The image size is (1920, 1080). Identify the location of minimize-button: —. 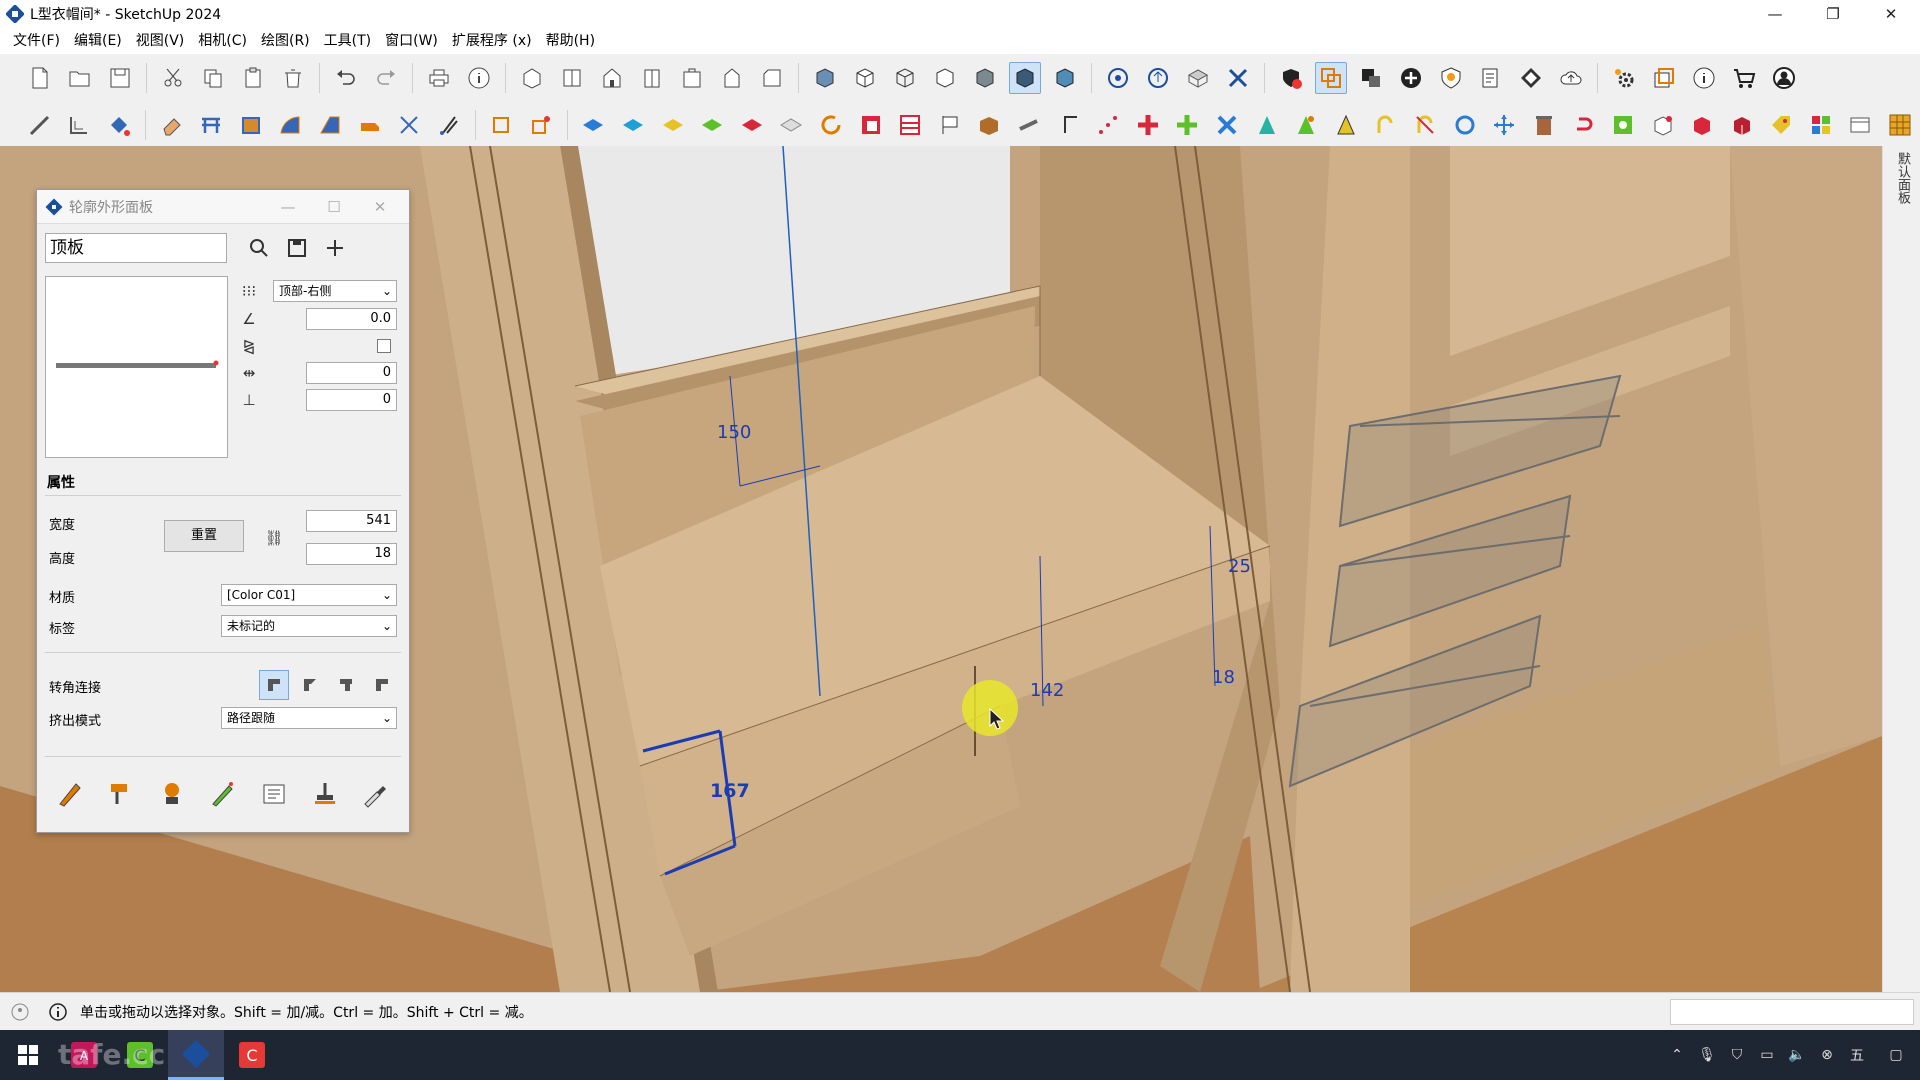
(1775, 14).